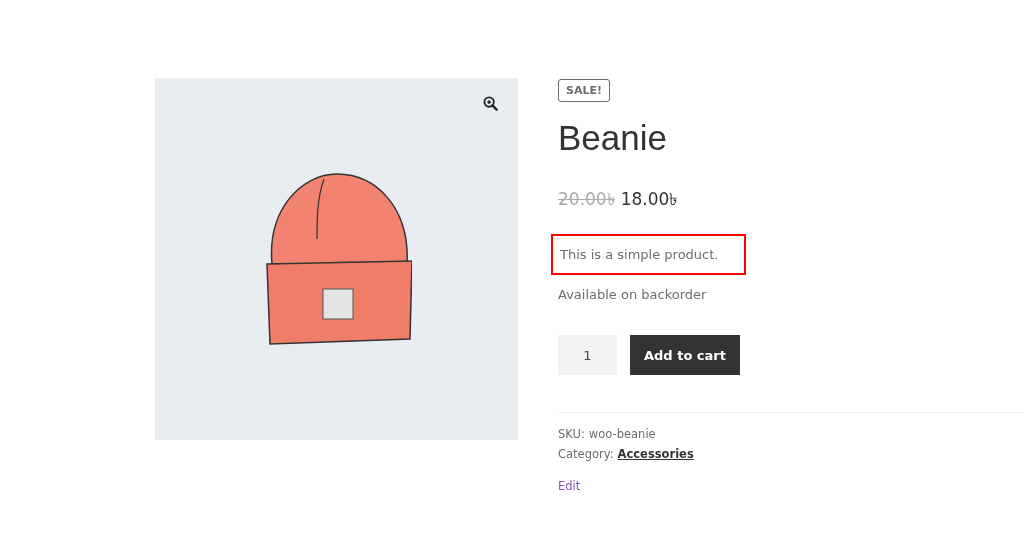 The height and width of the screenshot is (551, 1024). I want to click on edit-link: Edit, so click(569, 486).